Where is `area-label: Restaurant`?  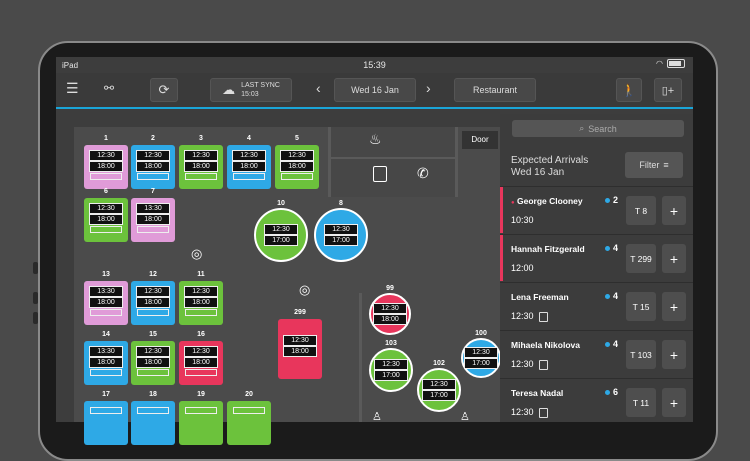 area-label: Restaurant is located at coordinates (495, 90).